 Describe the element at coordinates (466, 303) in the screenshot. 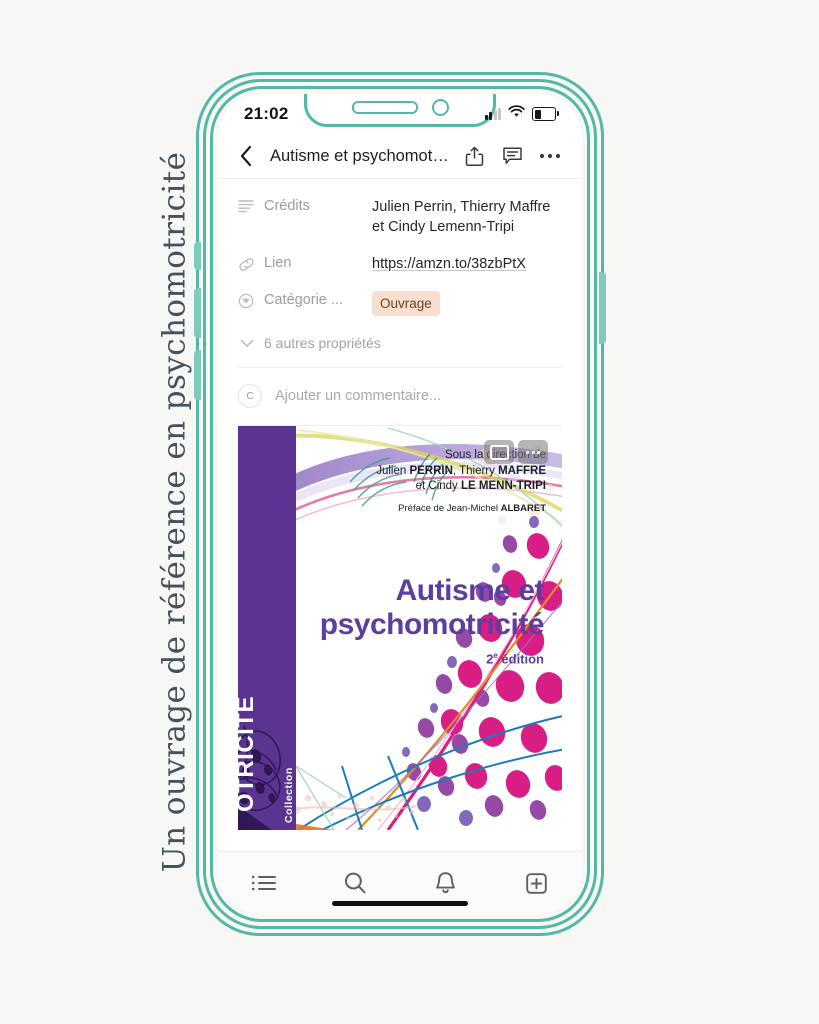

I see `property-value-category: Ouvrage` at that location.